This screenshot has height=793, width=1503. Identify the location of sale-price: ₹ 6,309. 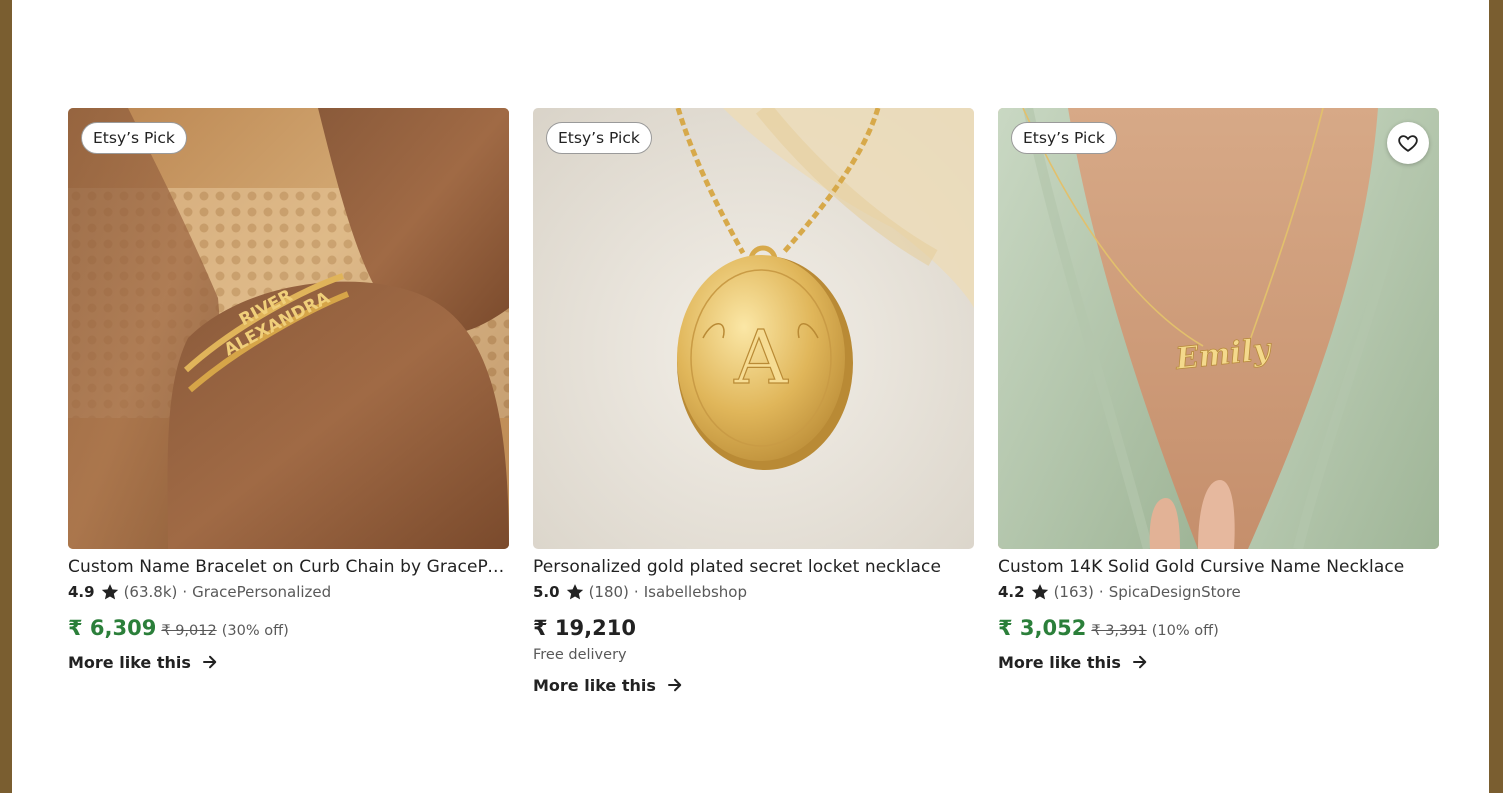
(112, 628).